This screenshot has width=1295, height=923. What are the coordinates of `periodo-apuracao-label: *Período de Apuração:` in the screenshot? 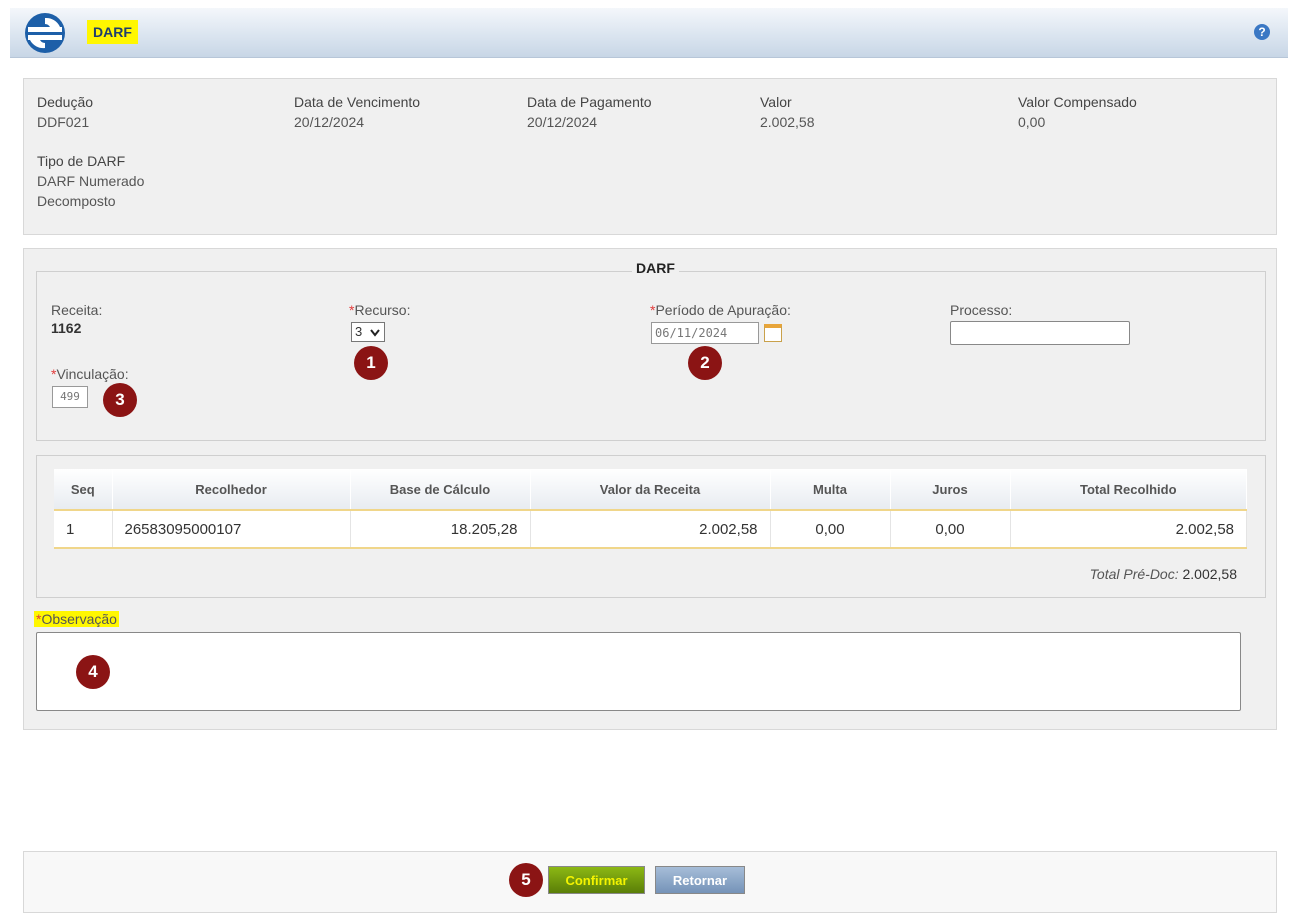 It's located at (720, 310).